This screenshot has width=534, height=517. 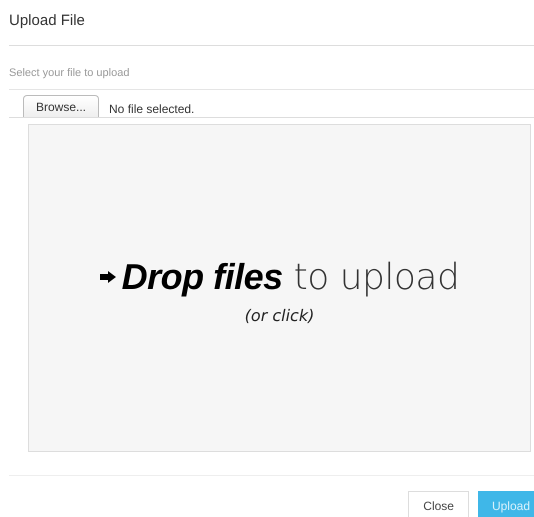 What do you see at coordinates (108, 276) in the screenshot?
I see `arrow-icon` at bounding box center [108, 276].